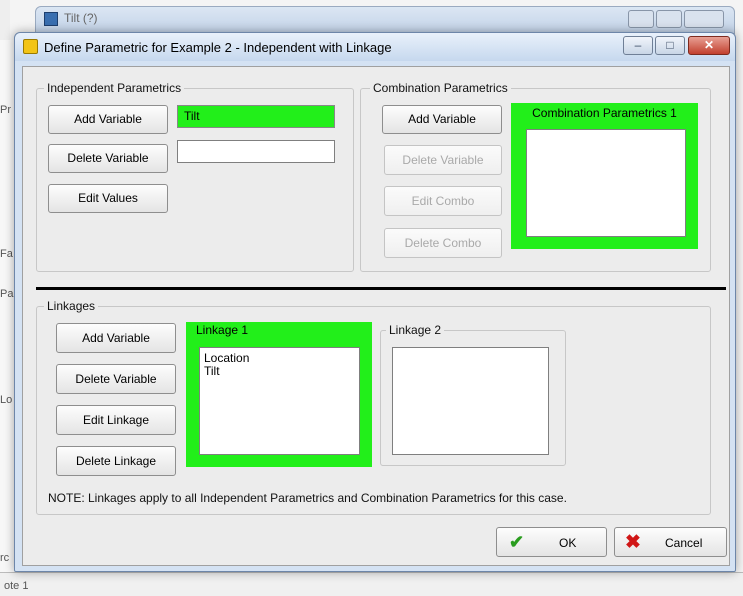  I want to click on background-app-icon, so click(51, 19).